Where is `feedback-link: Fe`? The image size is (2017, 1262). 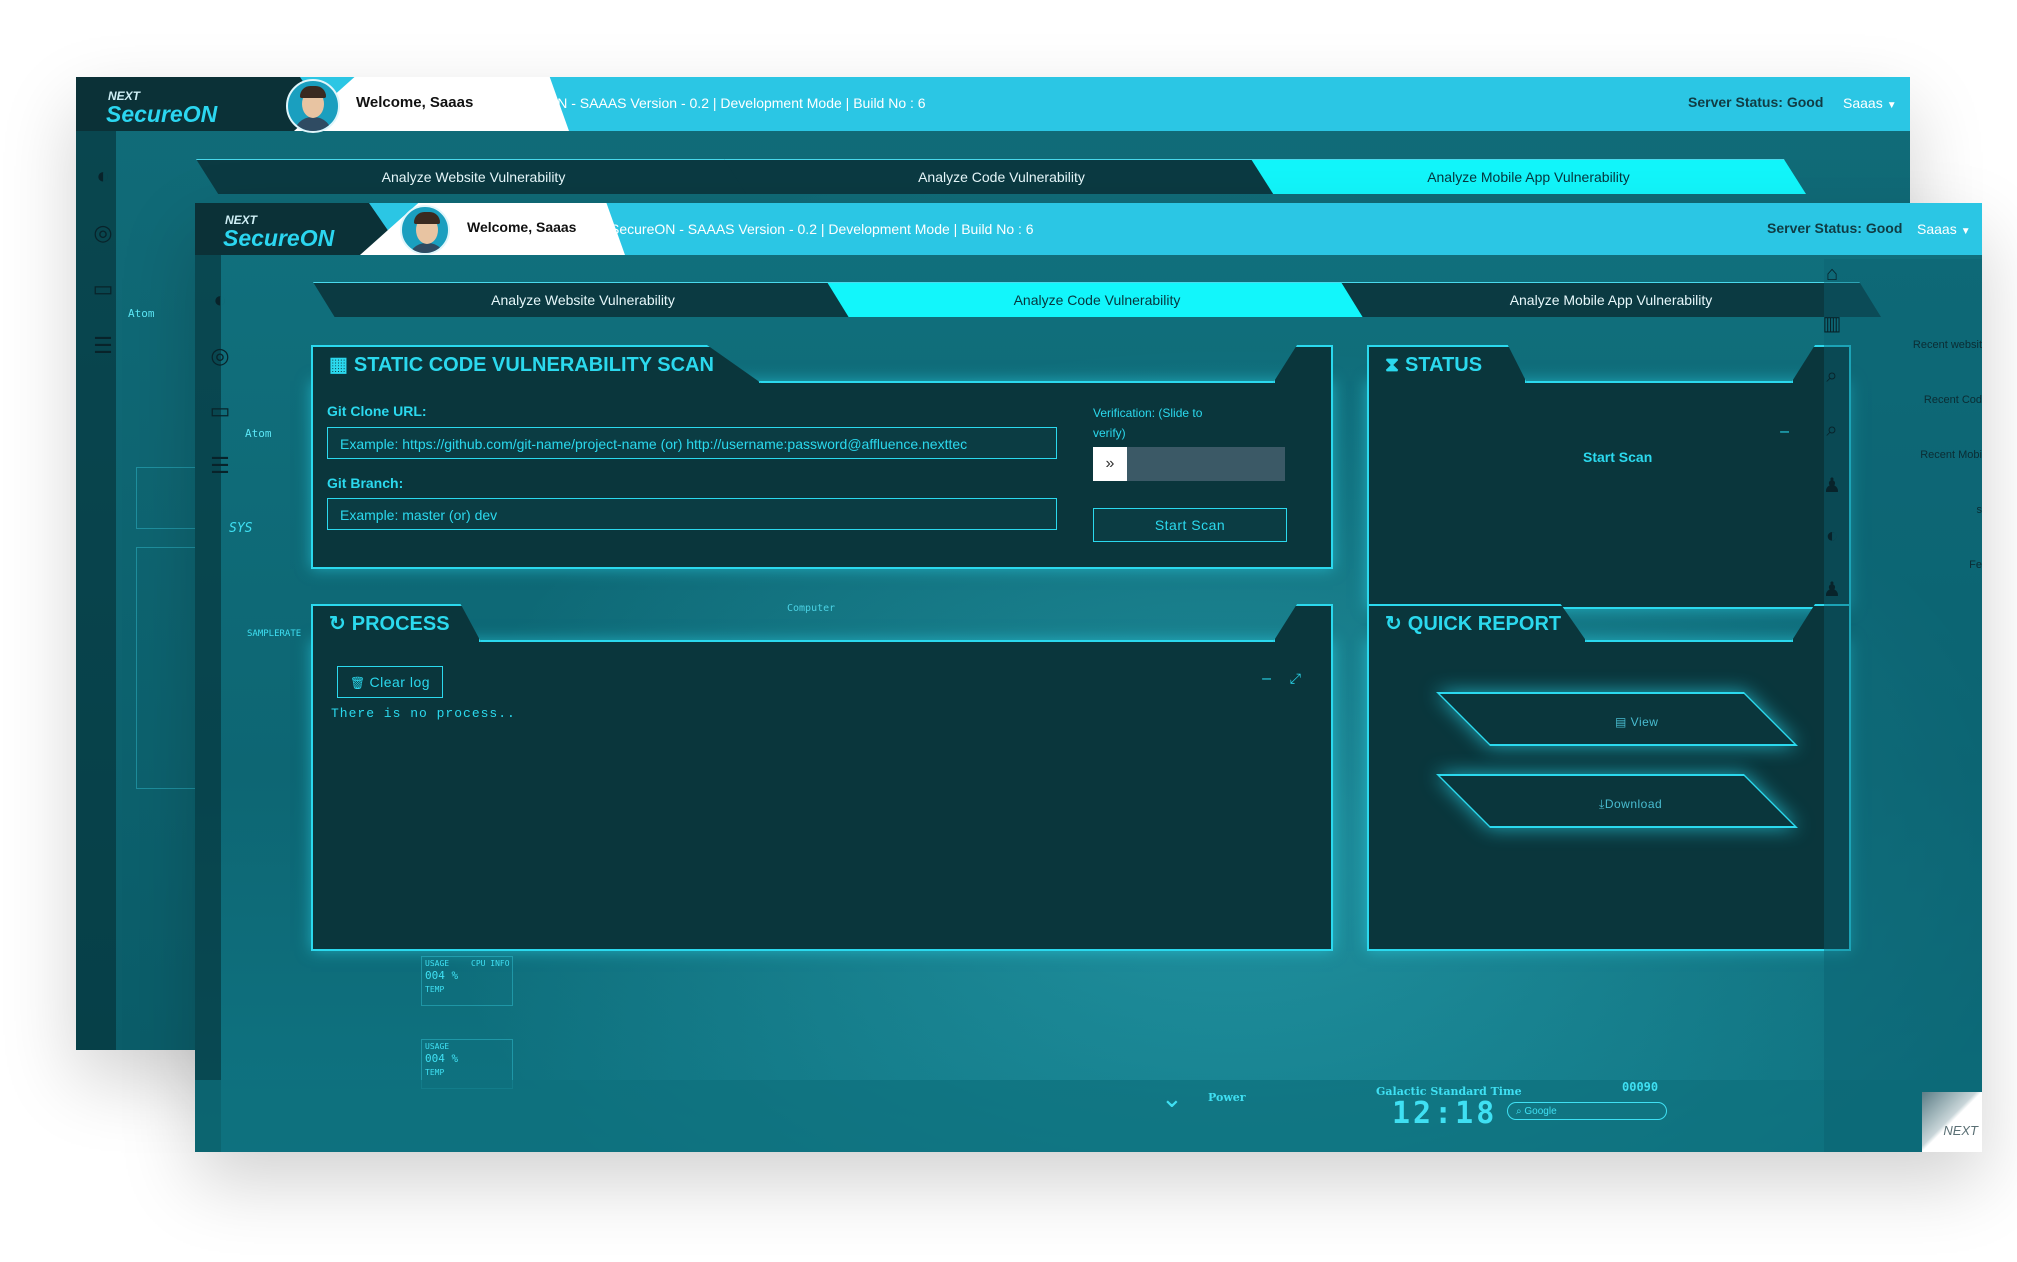 feedback-link: Fe is located at coordinates (1975, 565).